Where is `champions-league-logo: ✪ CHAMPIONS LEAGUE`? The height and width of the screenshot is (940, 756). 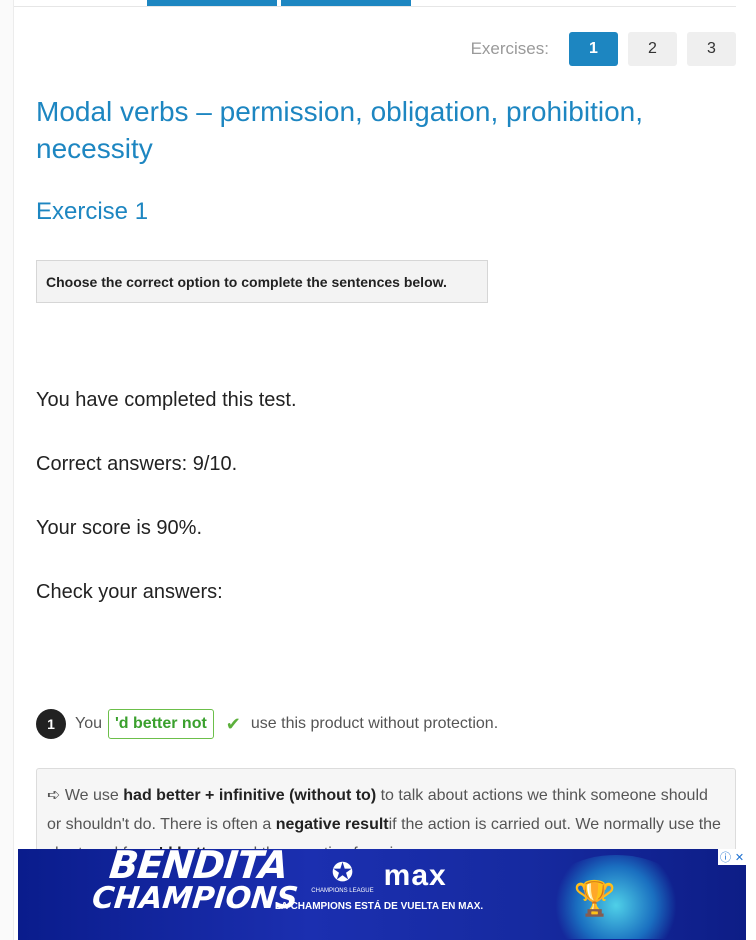
champions-league-logo: ✪ CHAMPIONS LEAGUE is located at coordinates (342, 876).